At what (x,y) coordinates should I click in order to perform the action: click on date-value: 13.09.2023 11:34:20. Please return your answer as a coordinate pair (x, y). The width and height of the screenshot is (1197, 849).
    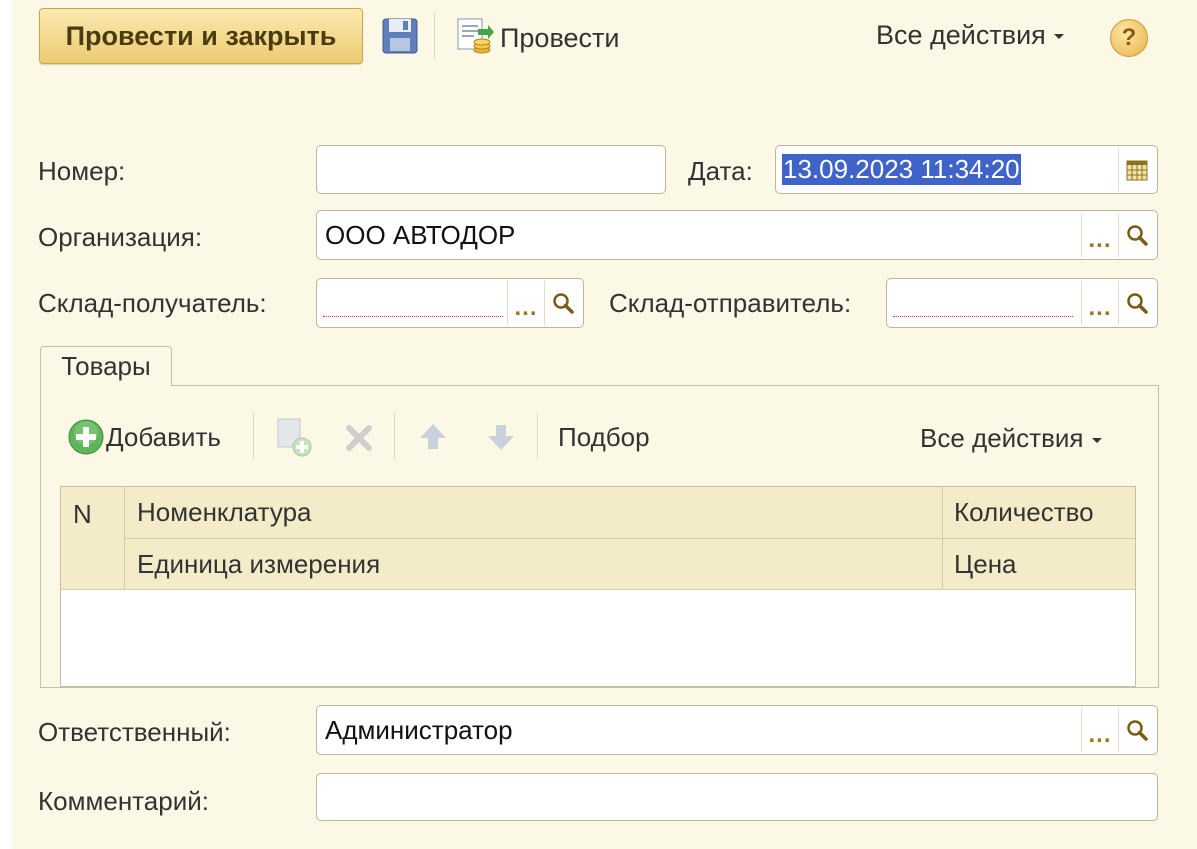
    Looking at the image, I should click on (901, 169).